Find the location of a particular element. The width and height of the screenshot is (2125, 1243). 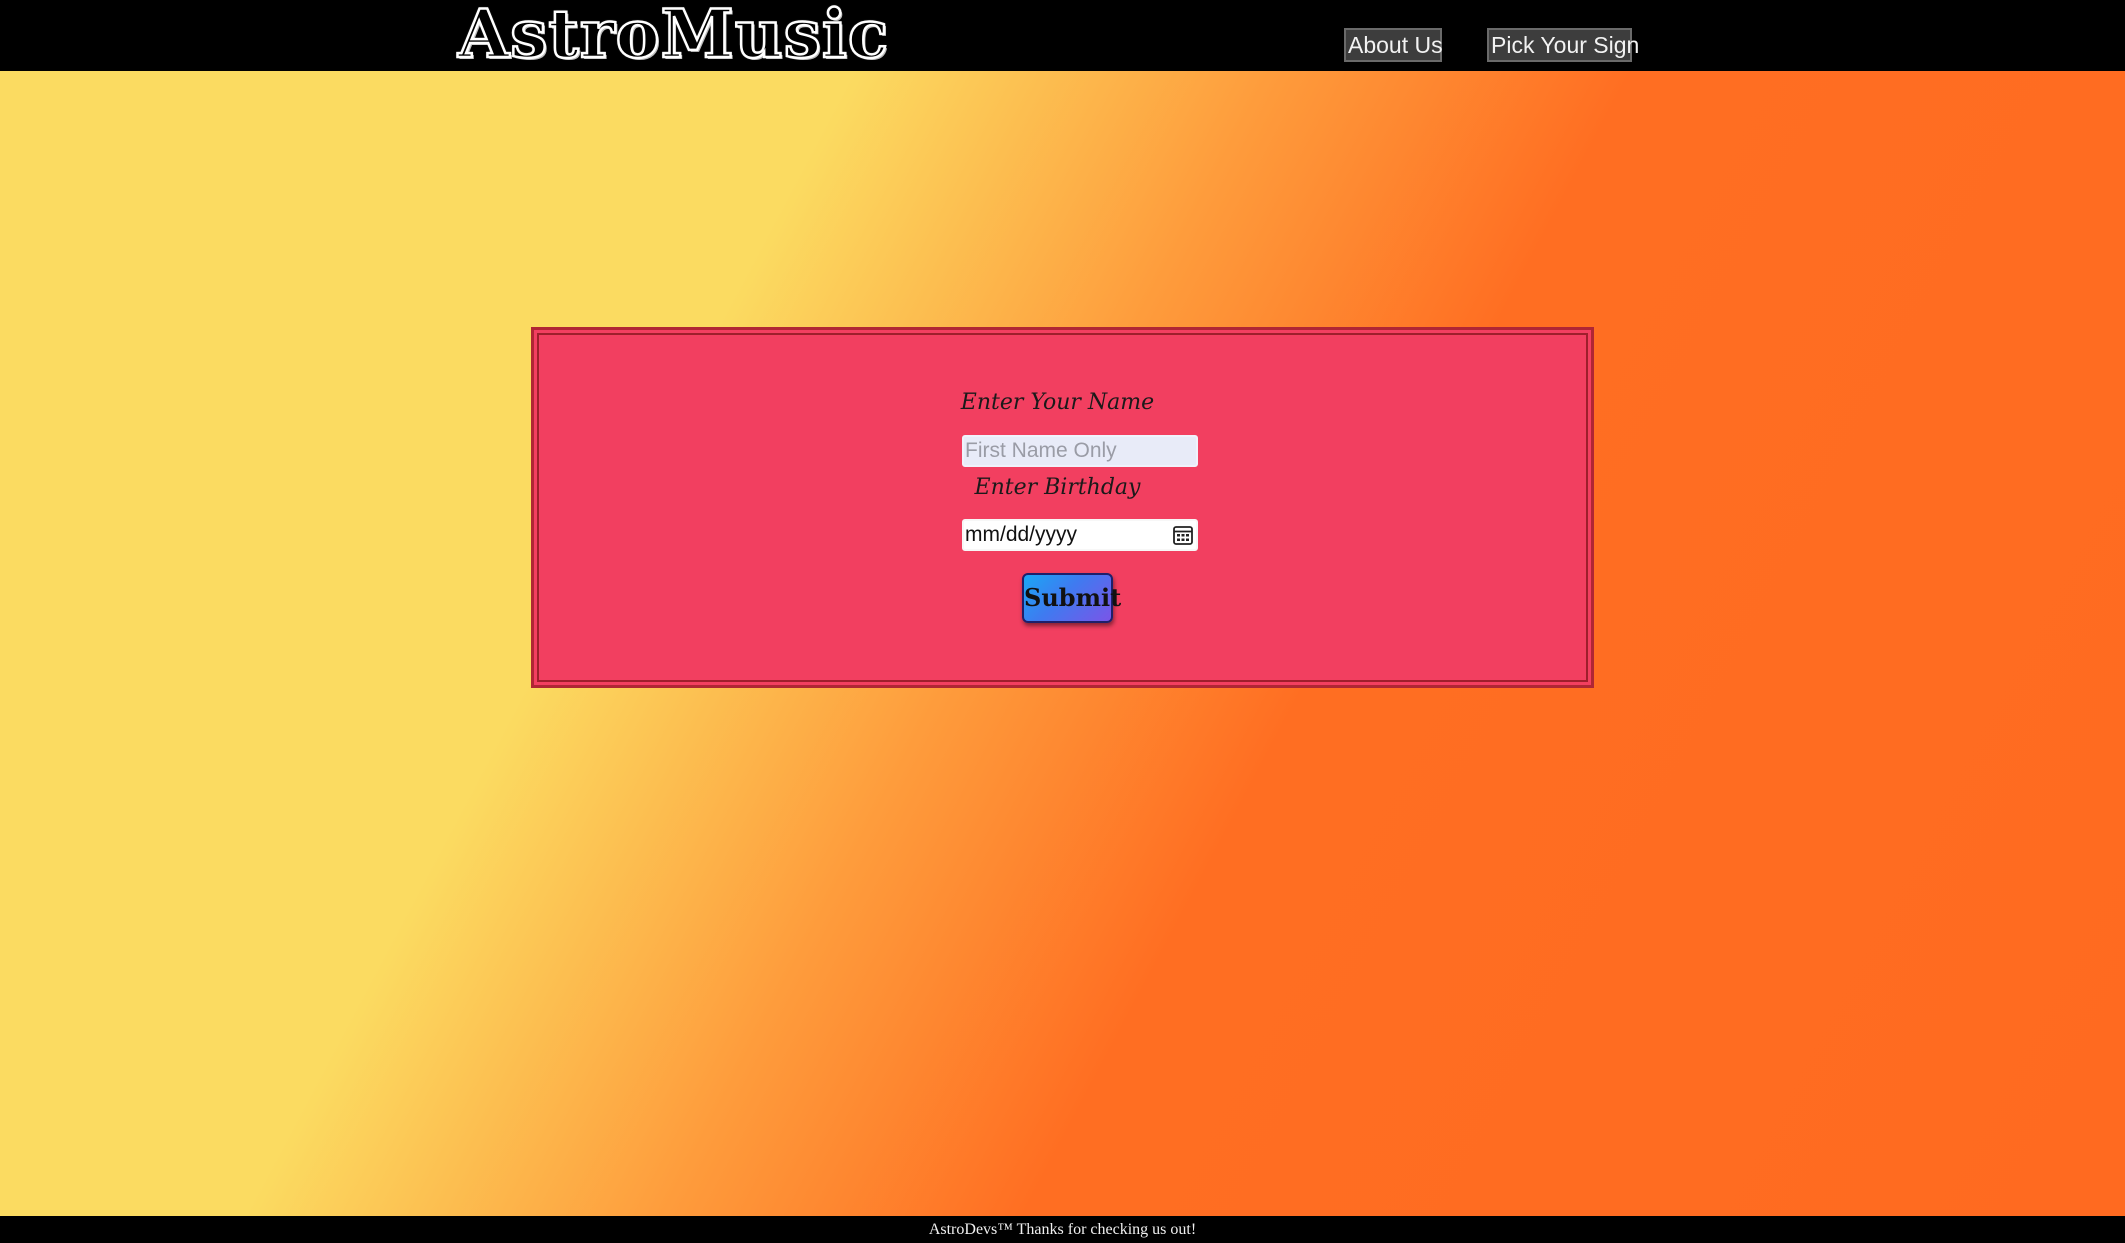

birthday-label: Enter Birthday is located at coordinates (1057, 487).